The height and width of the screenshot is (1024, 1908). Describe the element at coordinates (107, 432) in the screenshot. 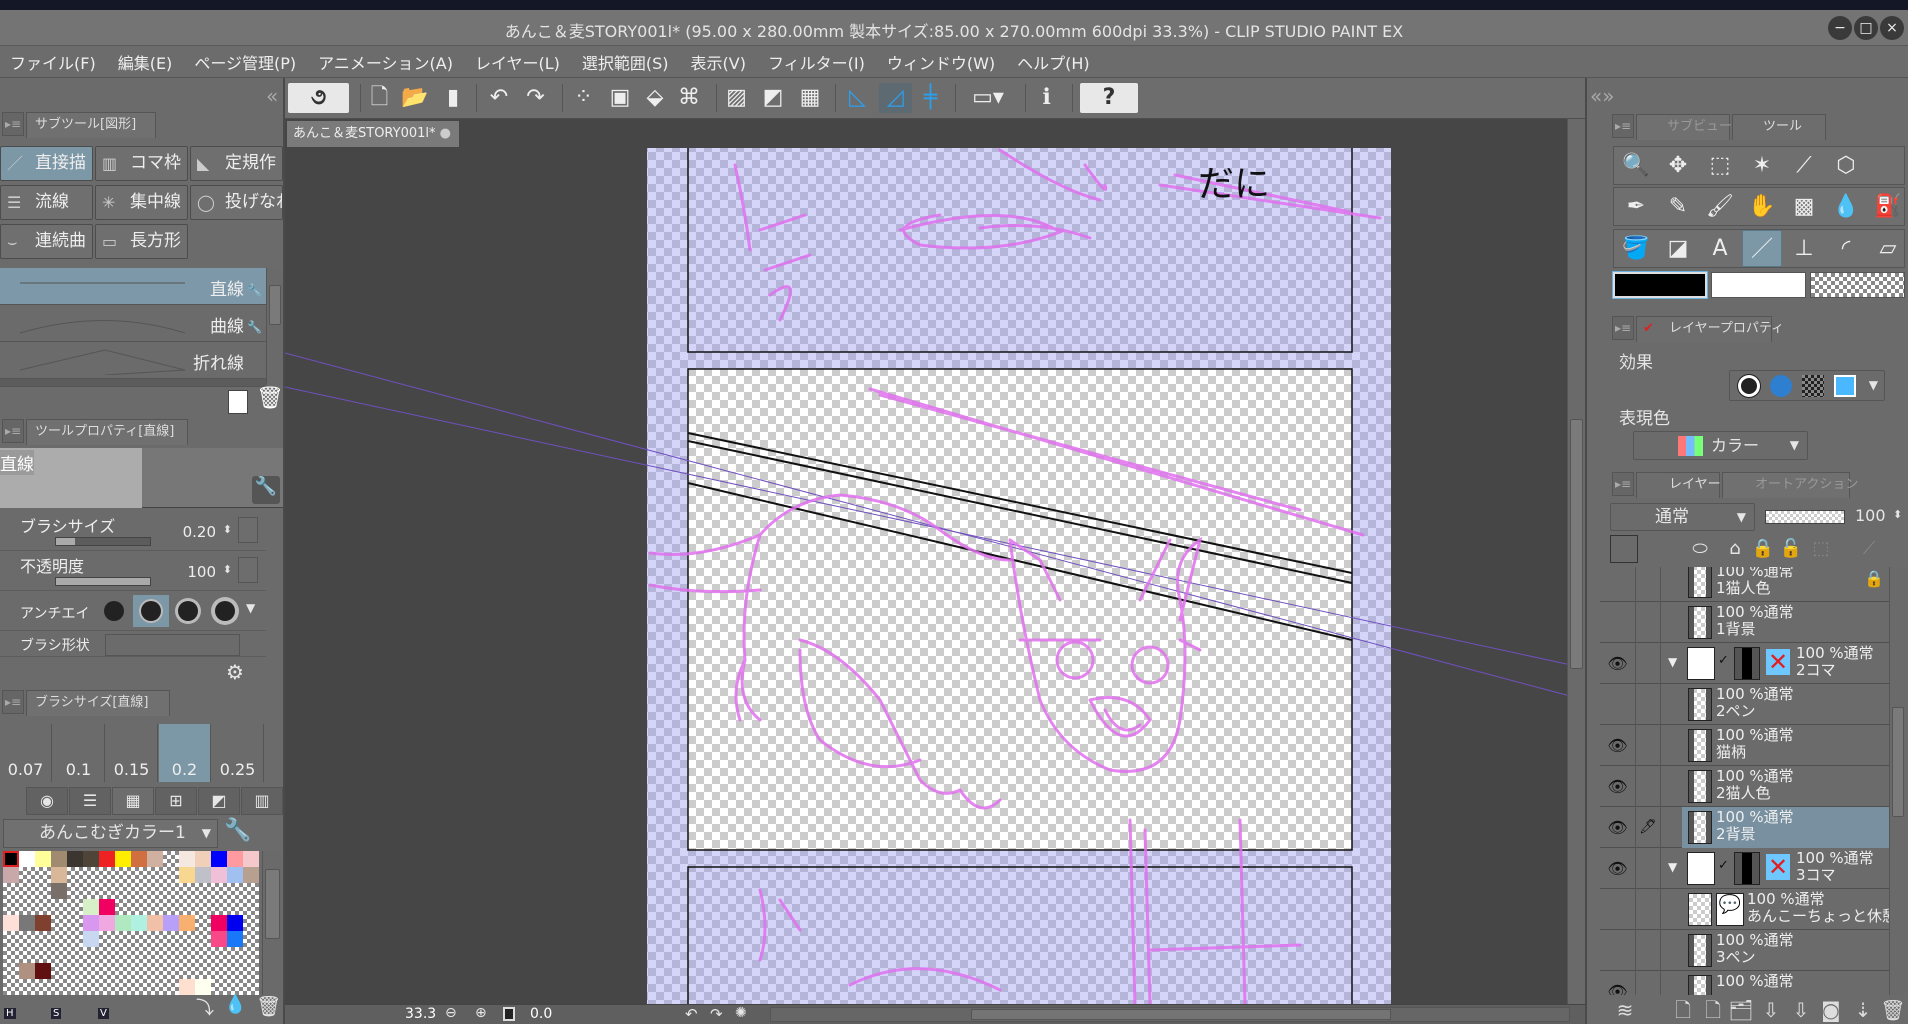

I see `tab-tool-property: ツールプロパティ[直線]` at that location.